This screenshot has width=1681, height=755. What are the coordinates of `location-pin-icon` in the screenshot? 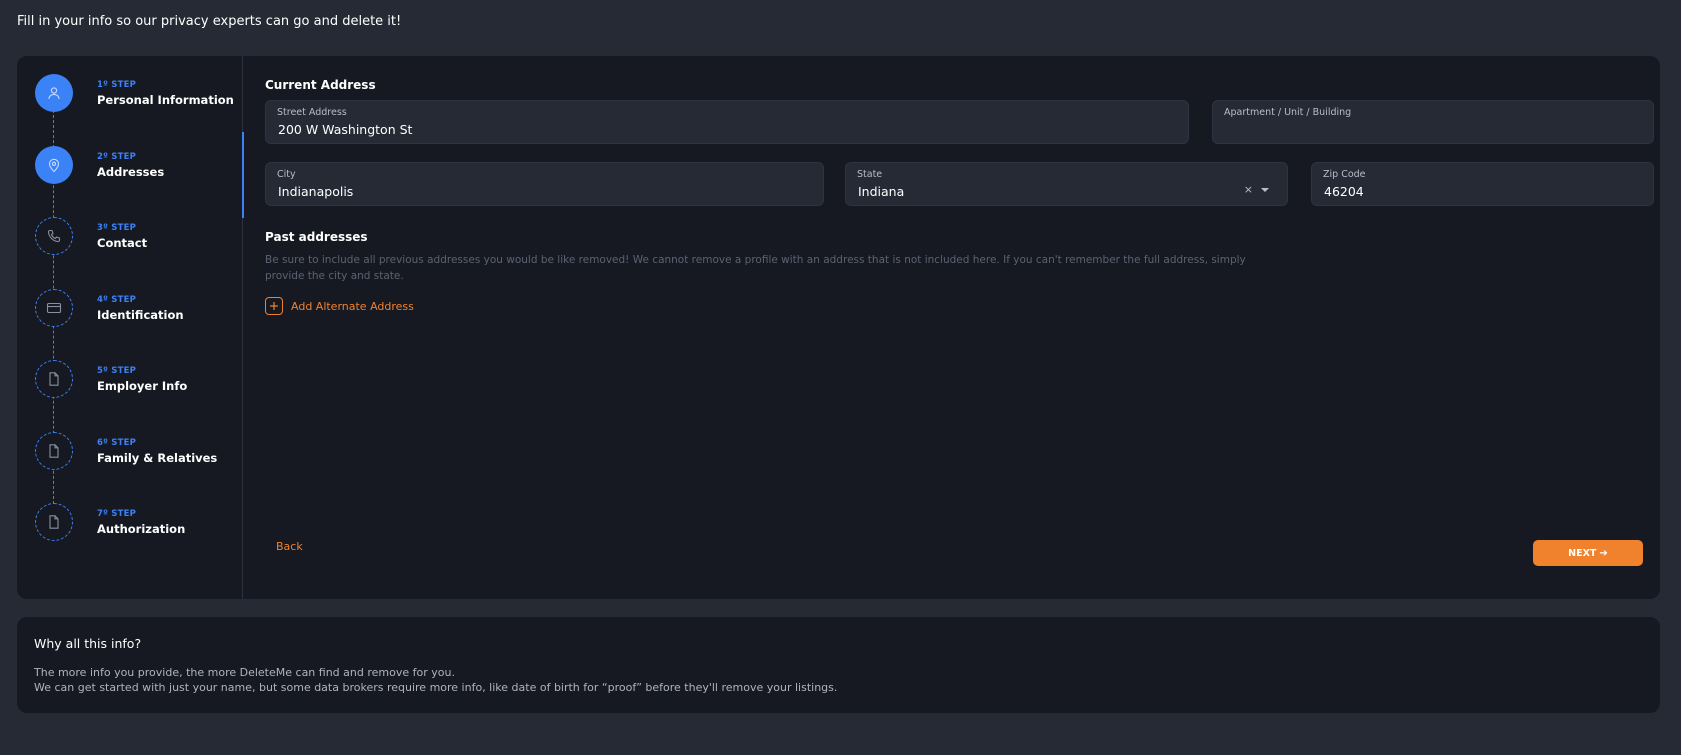 It's located at (54, 165).